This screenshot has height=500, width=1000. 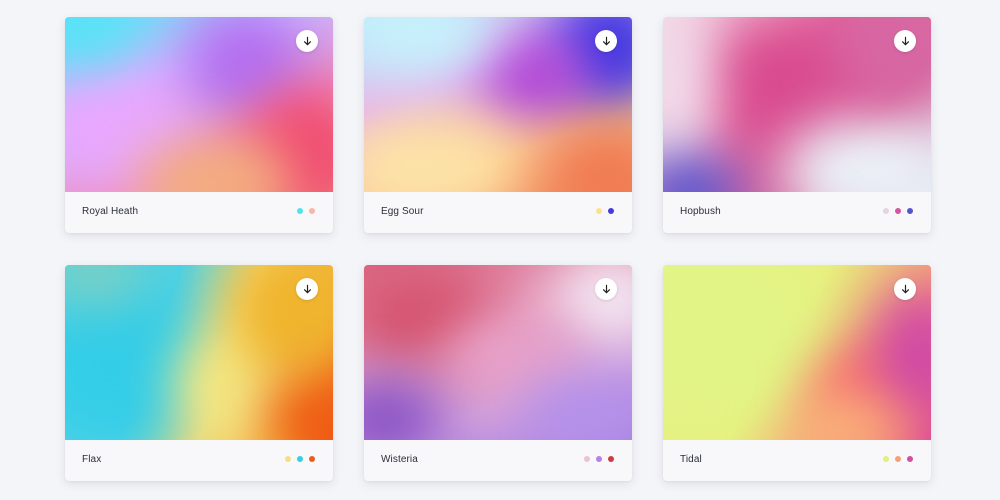 I want to click on gradient-name: Wisteria, so click(x=399, y=459).